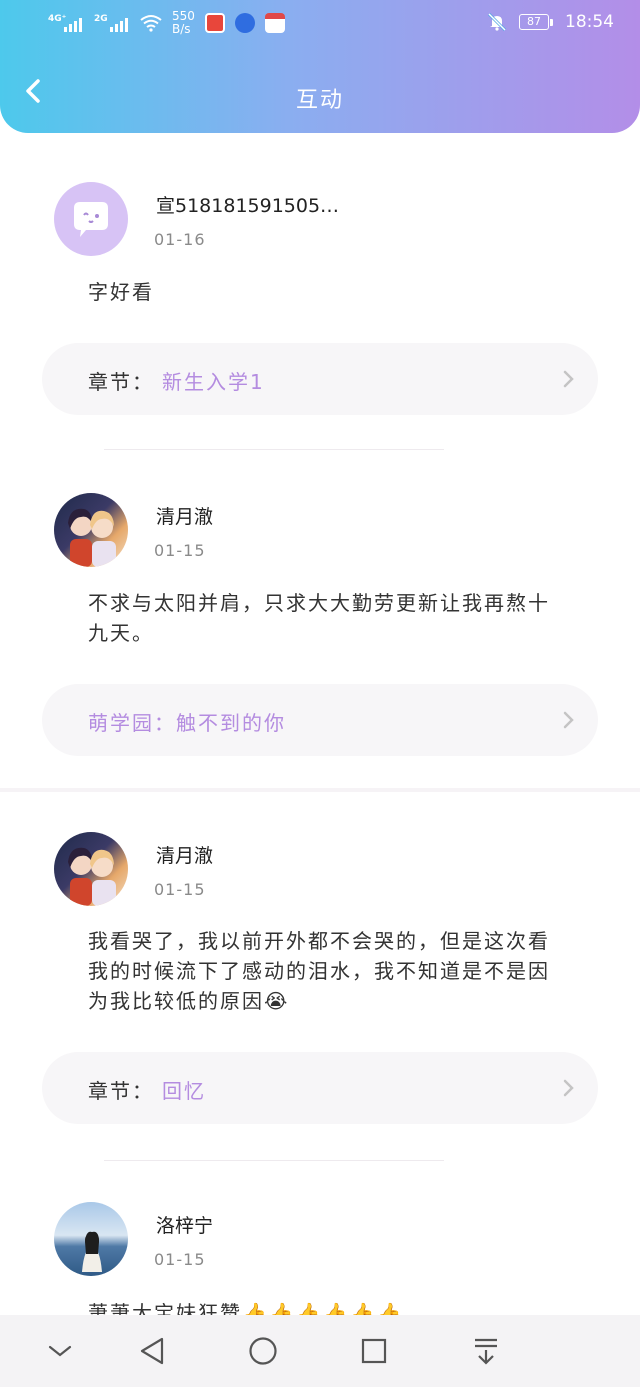  I want to click on title-bar: 互动, so click(320, 90).